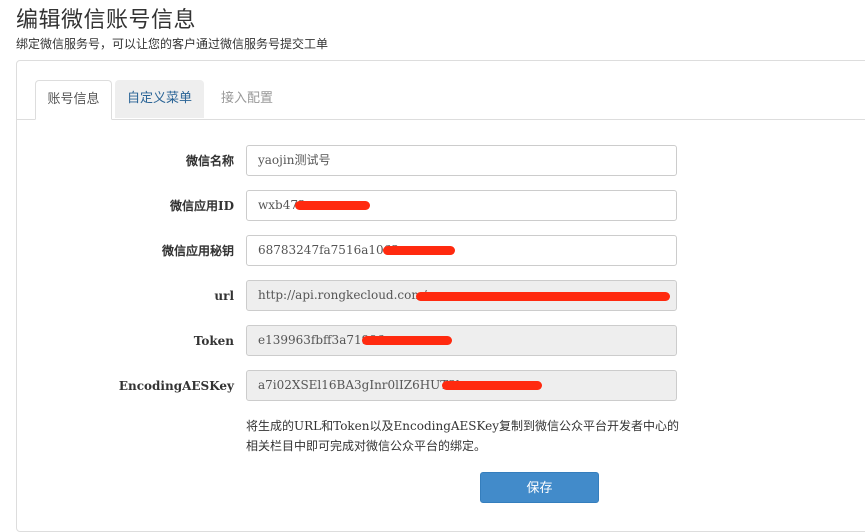 The image size is (865, 532). Describe the element at coordinates (201, 206) in the screenshot. I see `app-id-label: 微信应用ID` at that location.